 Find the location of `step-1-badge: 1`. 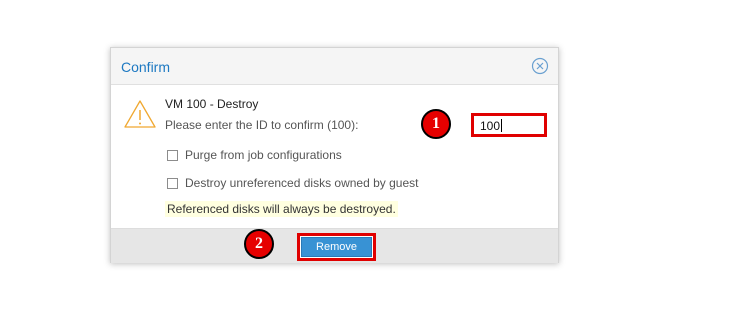

step-1-badge: 1 is located at coordinates (436, 124).